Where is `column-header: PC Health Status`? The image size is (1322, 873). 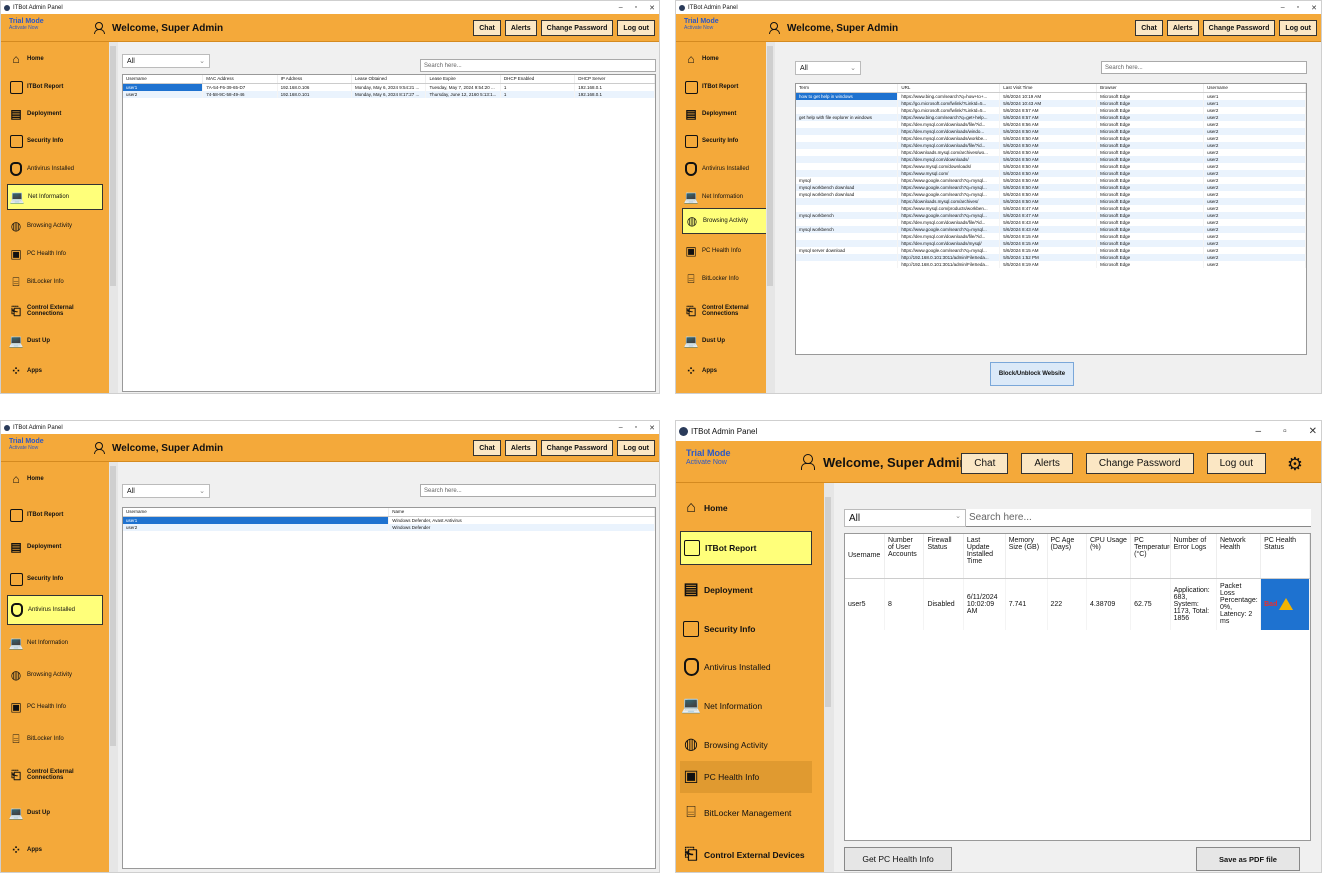 column-header: PC Health Status is located at coordinates (1285, 556).